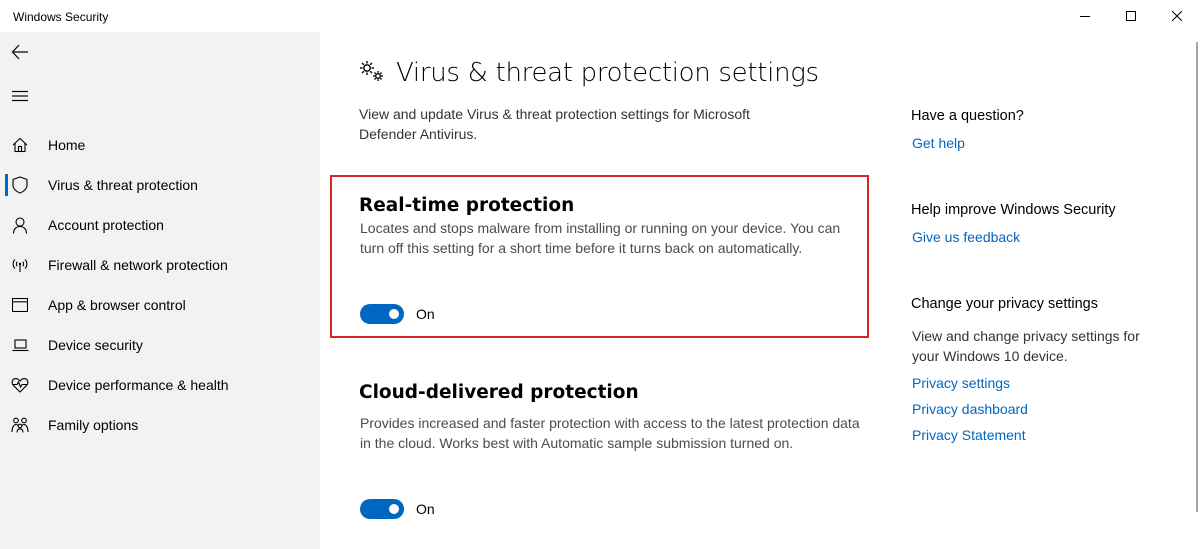 The width and height of the screenshot is (1200, 549). I want to click on home-icon, so click(20, 145).